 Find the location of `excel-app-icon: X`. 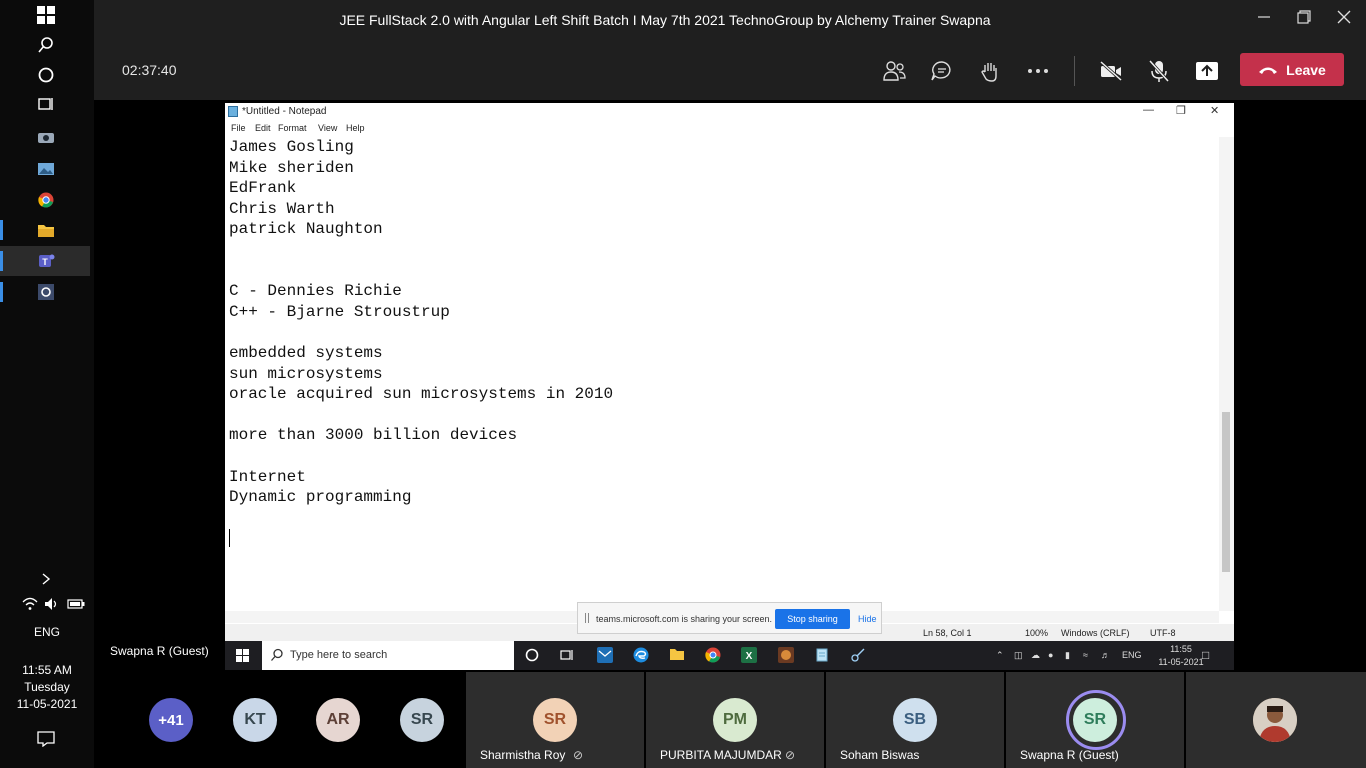

excel-app-icon: X is located at coordinates (749, 655).